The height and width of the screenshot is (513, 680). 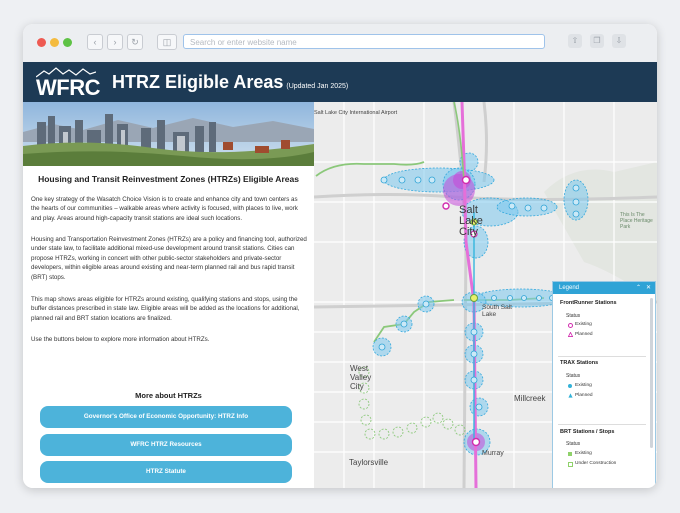 I want to click on legend-trax-status: Status, so click(x=573, y=376).